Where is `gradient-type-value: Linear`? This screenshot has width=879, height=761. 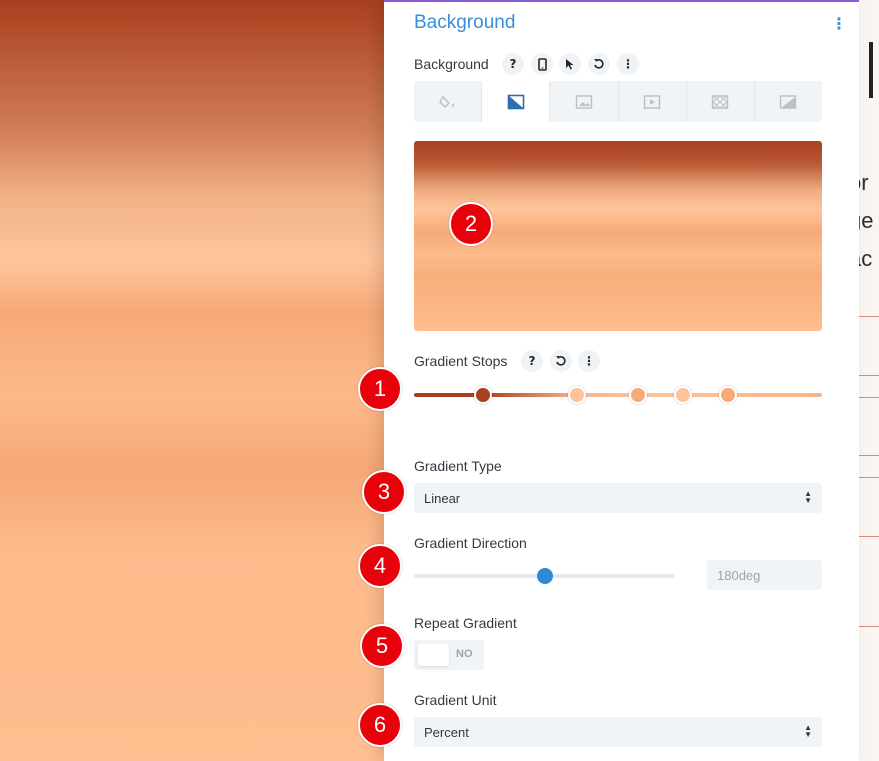 gradient-type-value: Linear is located at coordinates (442, 498).